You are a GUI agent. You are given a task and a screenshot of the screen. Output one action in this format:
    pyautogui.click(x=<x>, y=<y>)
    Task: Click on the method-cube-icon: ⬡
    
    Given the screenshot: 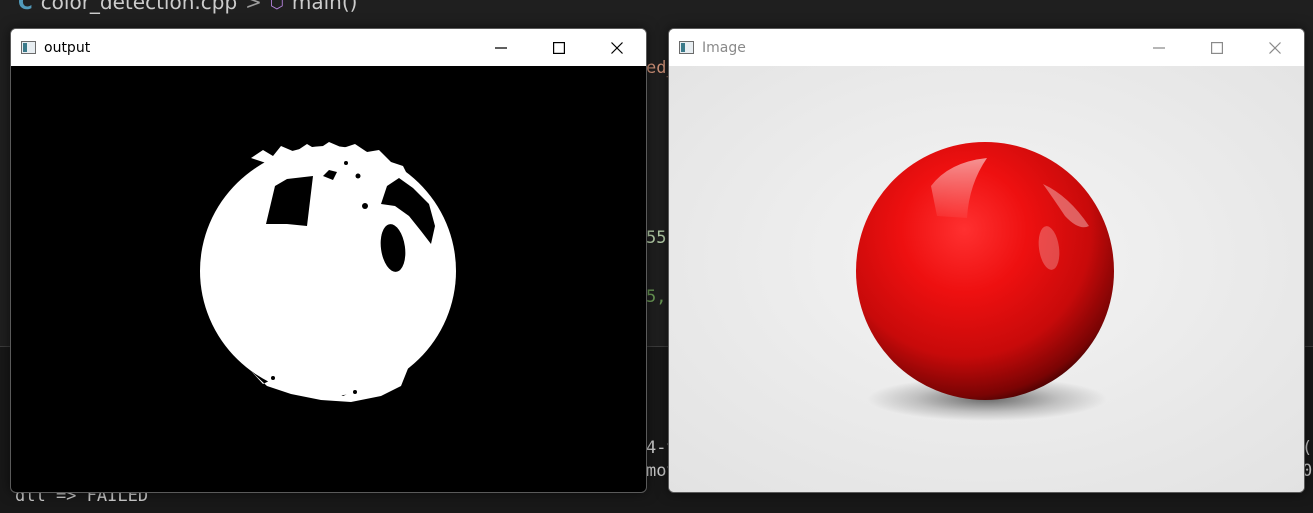 What is the action you would take?
    pyautogui.click(x=276, y=6)
    